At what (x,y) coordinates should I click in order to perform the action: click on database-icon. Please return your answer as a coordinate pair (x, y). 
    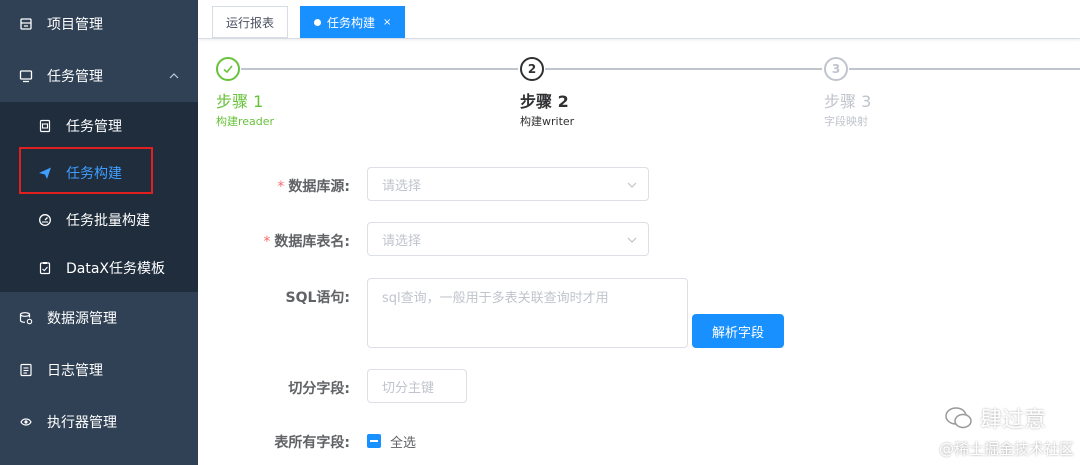
    Looking at the image, I should click on (26, 318).